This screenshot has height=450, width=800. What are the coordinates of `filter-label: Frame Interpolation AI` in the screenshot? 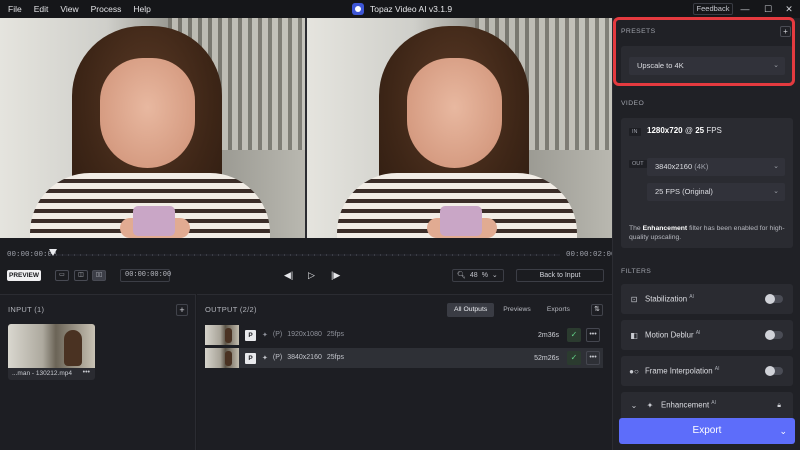 It's located at (682, 371).